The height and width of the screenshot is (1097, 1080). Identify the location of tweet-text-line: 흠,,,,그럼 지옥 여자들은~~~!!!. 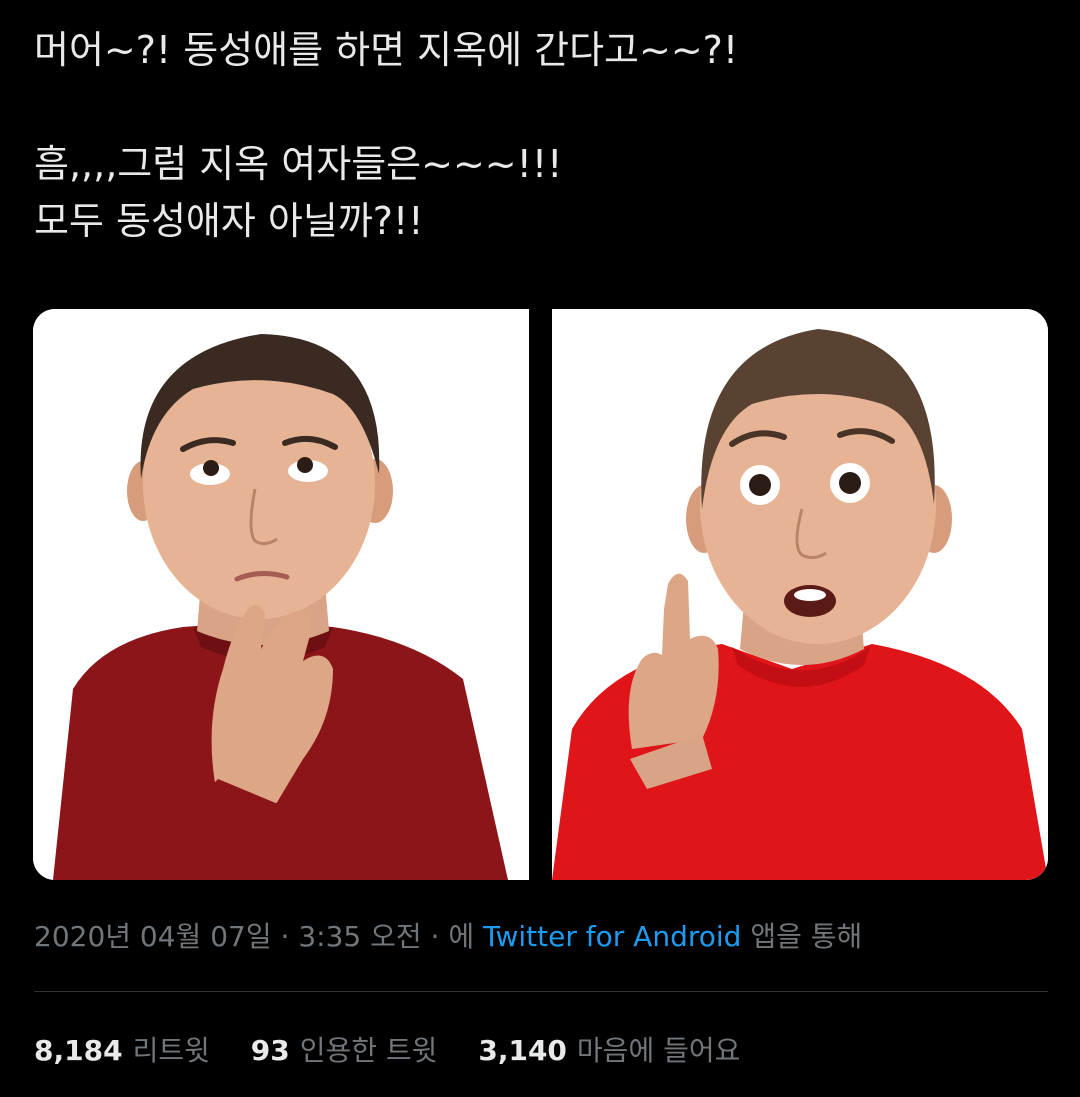
(298, 164).